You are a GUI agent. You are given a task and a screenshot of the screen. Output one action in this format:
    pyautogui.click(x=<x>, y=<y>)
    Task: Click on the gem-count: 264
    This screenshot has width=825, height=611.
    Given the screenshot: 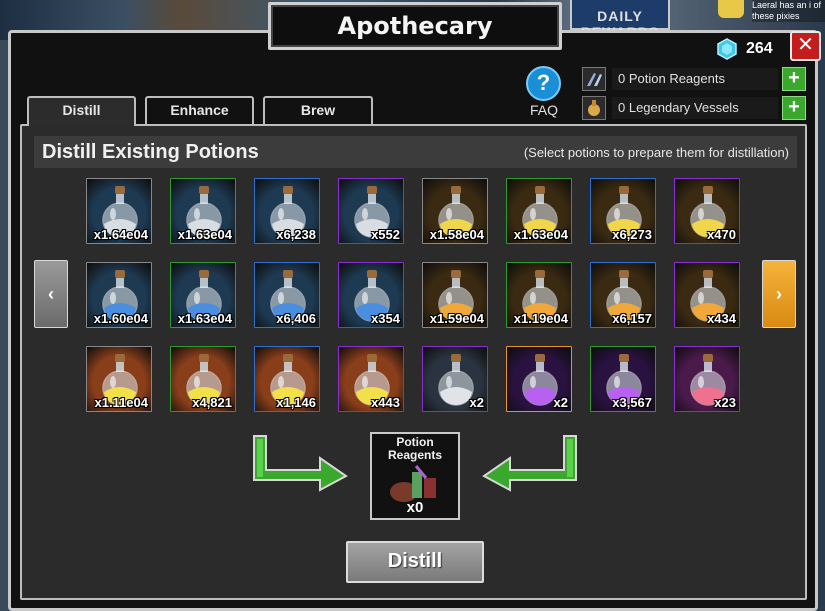 What is the action you would take?
    pyautogui.click(x=759, y=48)
    